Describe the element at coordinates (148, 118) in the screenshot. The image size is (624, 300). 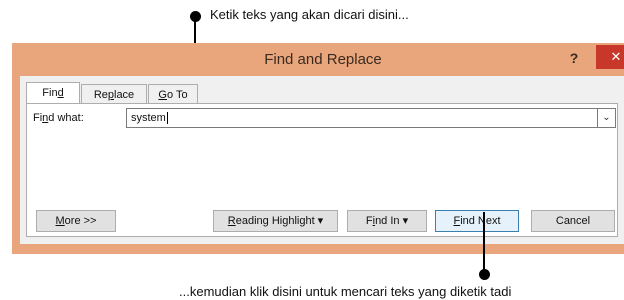
I see `find-what-value: system` at that location.